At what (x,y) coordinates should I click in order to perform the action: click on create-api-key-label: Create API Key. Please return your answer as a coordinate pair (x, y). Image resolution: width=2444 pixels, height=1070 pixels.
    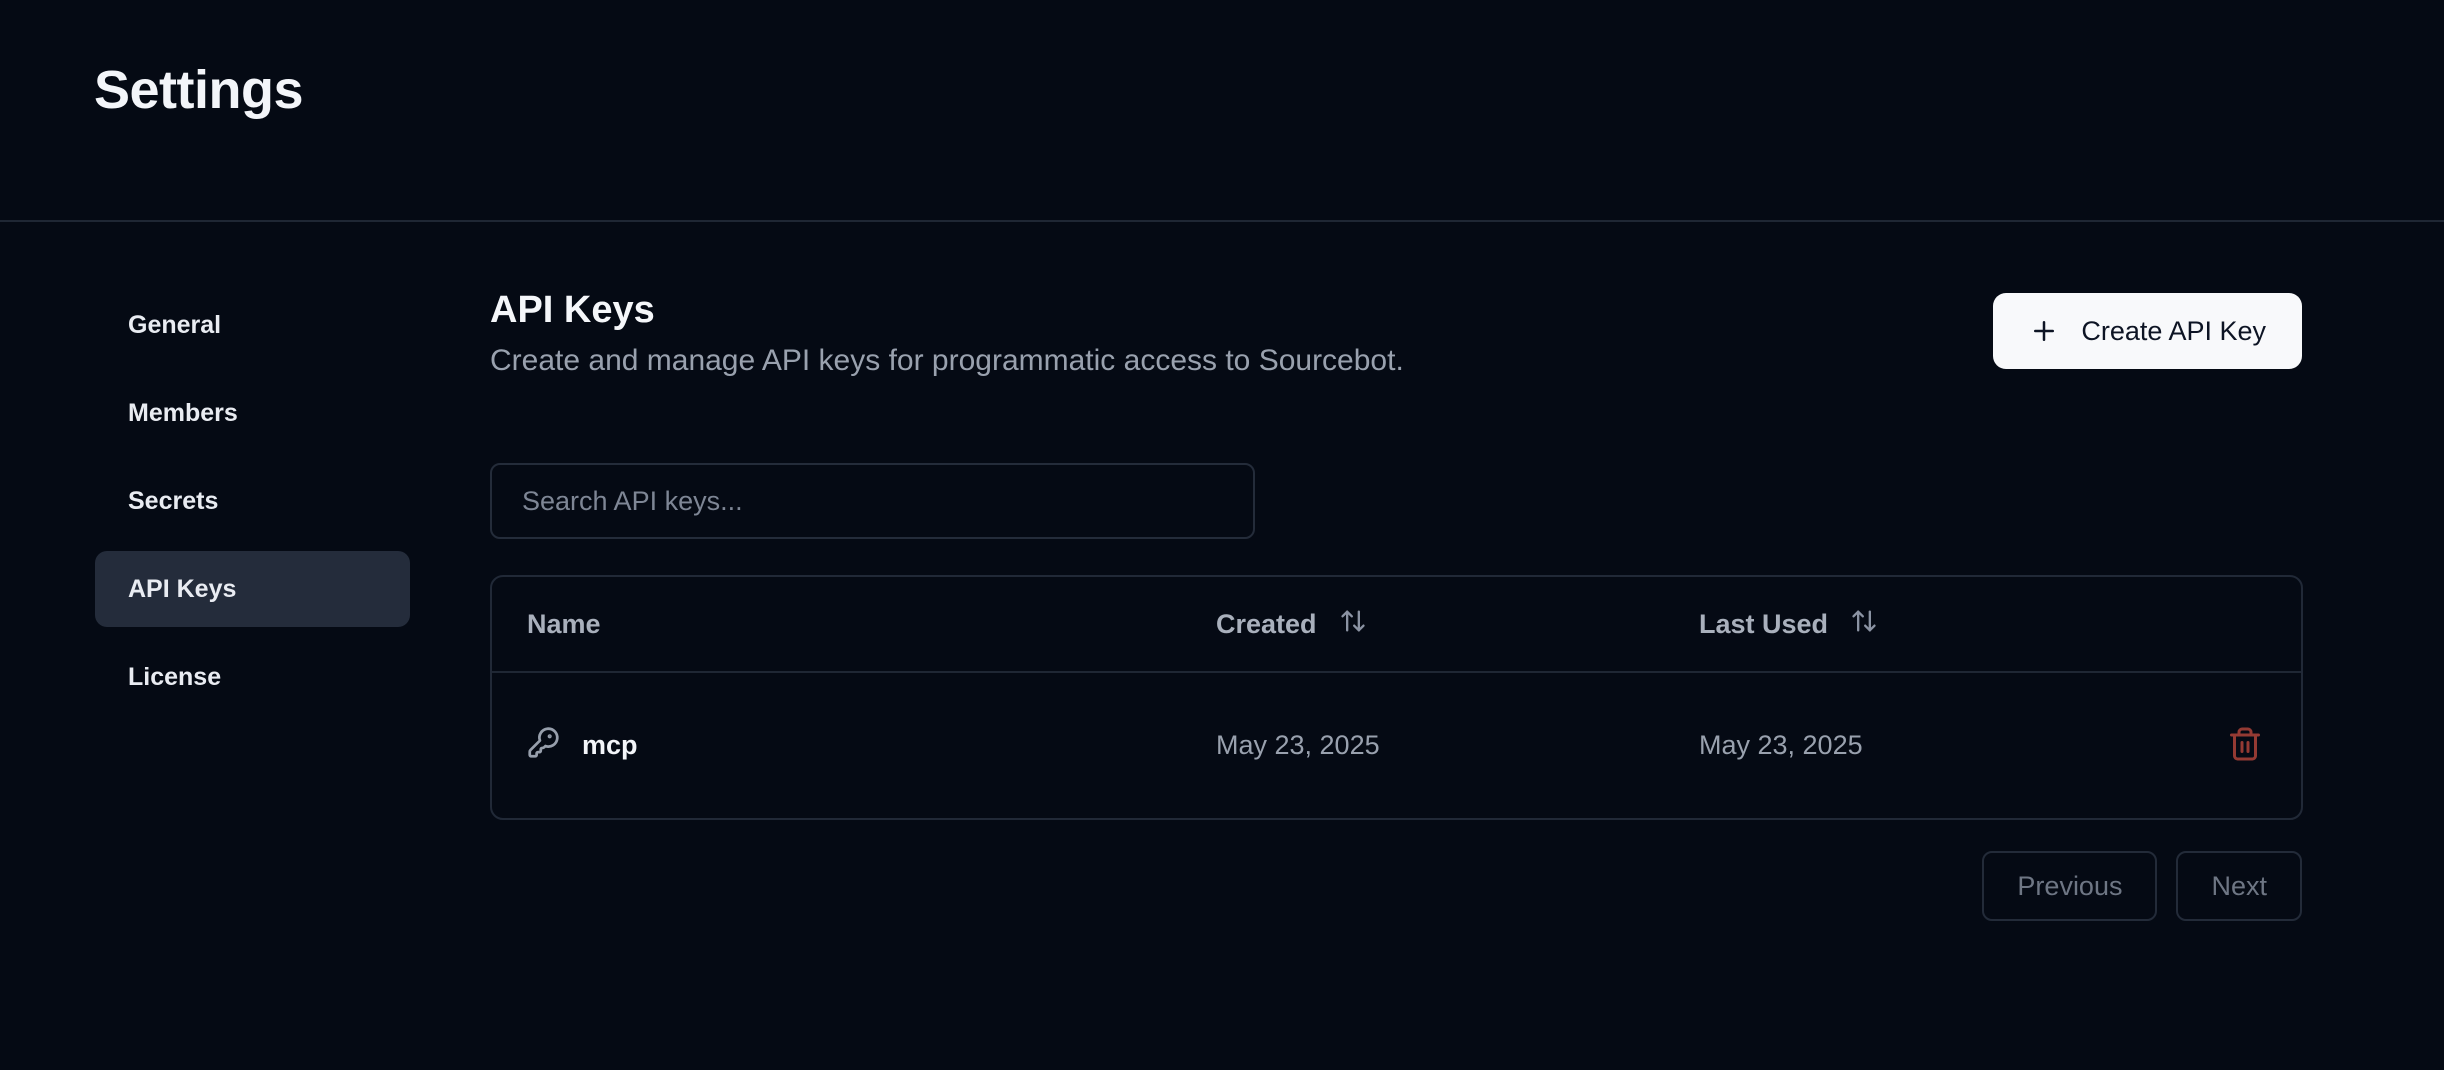
    Looking at the image, I should click on (2173, 330).